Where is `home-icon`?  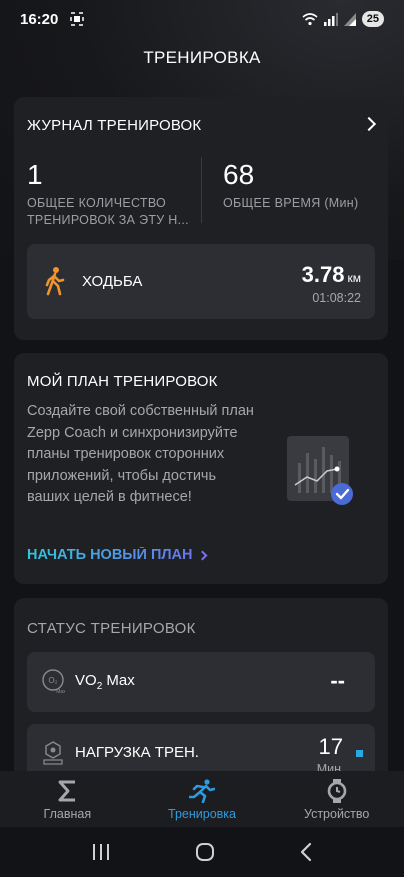
home-icon is located at coordinates (205, 852).